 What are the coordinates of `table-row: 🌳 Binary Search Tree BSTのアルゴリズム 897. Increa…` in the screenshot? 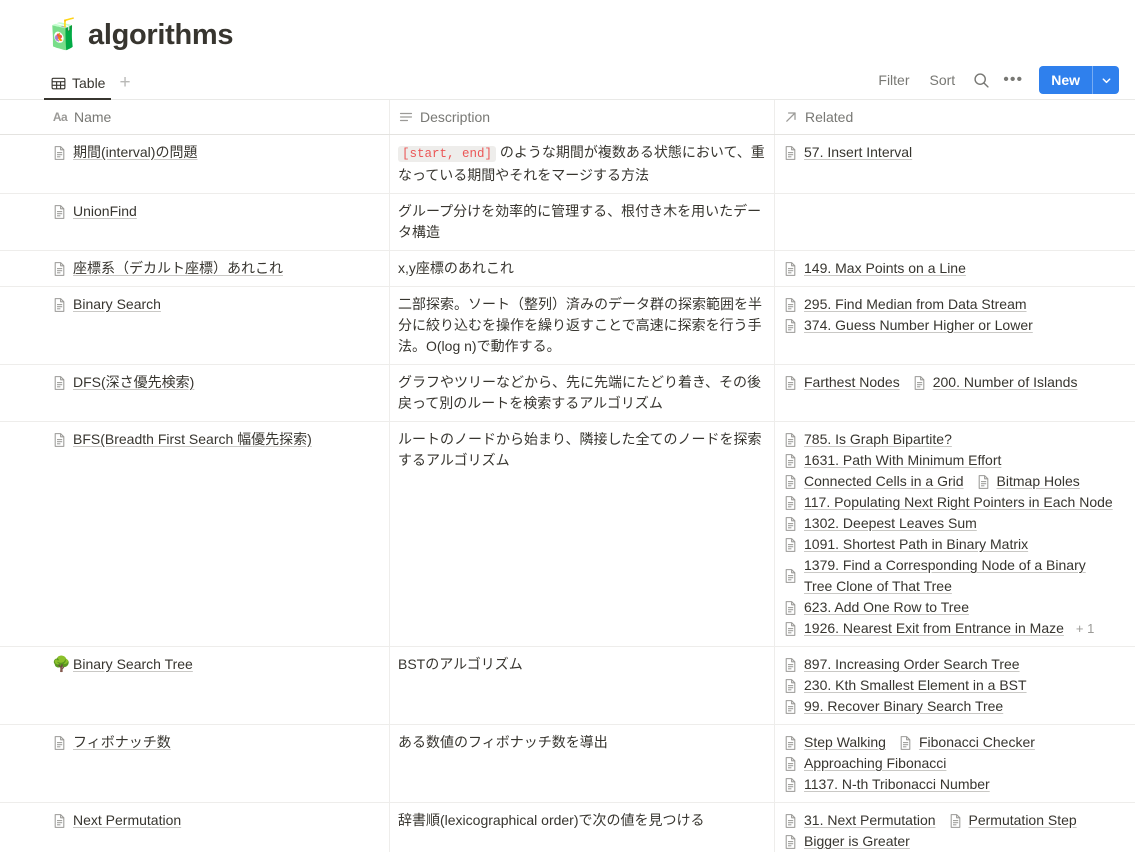 It's located at (567, 686).